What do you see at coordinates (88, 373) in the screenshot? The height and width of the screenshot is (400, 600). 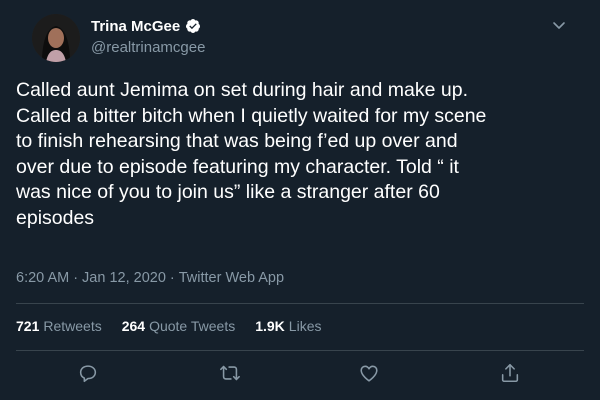 I see `reply-icon` at bounding box center [88, 373].